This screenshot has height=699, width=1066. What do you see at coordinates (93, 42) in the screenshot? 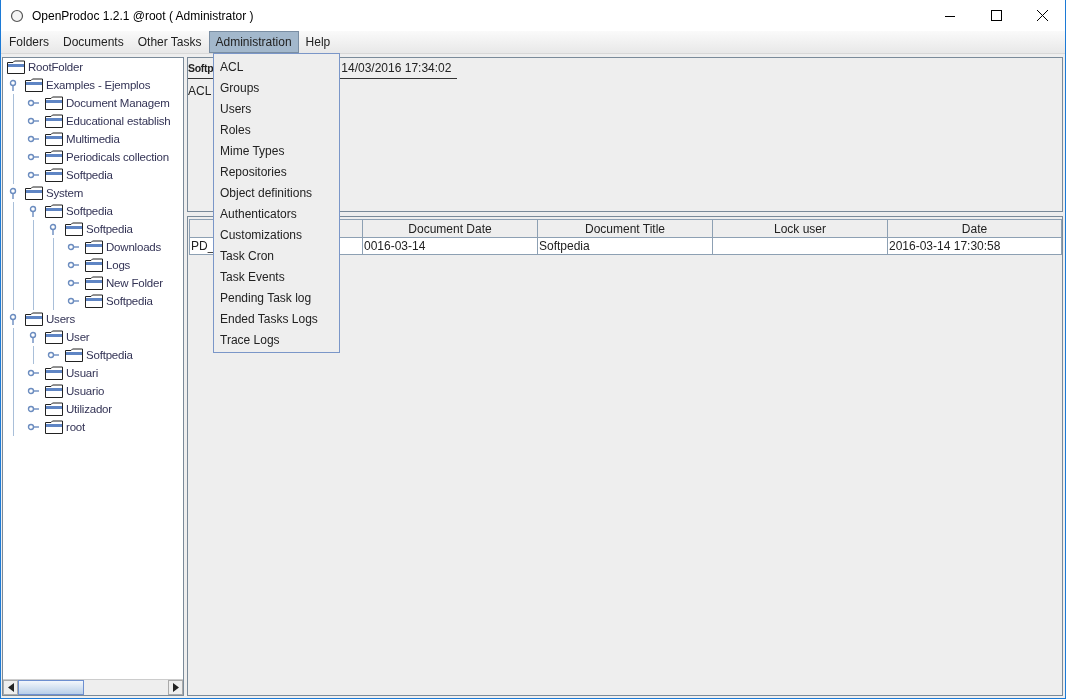
I see `menu-item: Documents` at bounding box center [93, 42].